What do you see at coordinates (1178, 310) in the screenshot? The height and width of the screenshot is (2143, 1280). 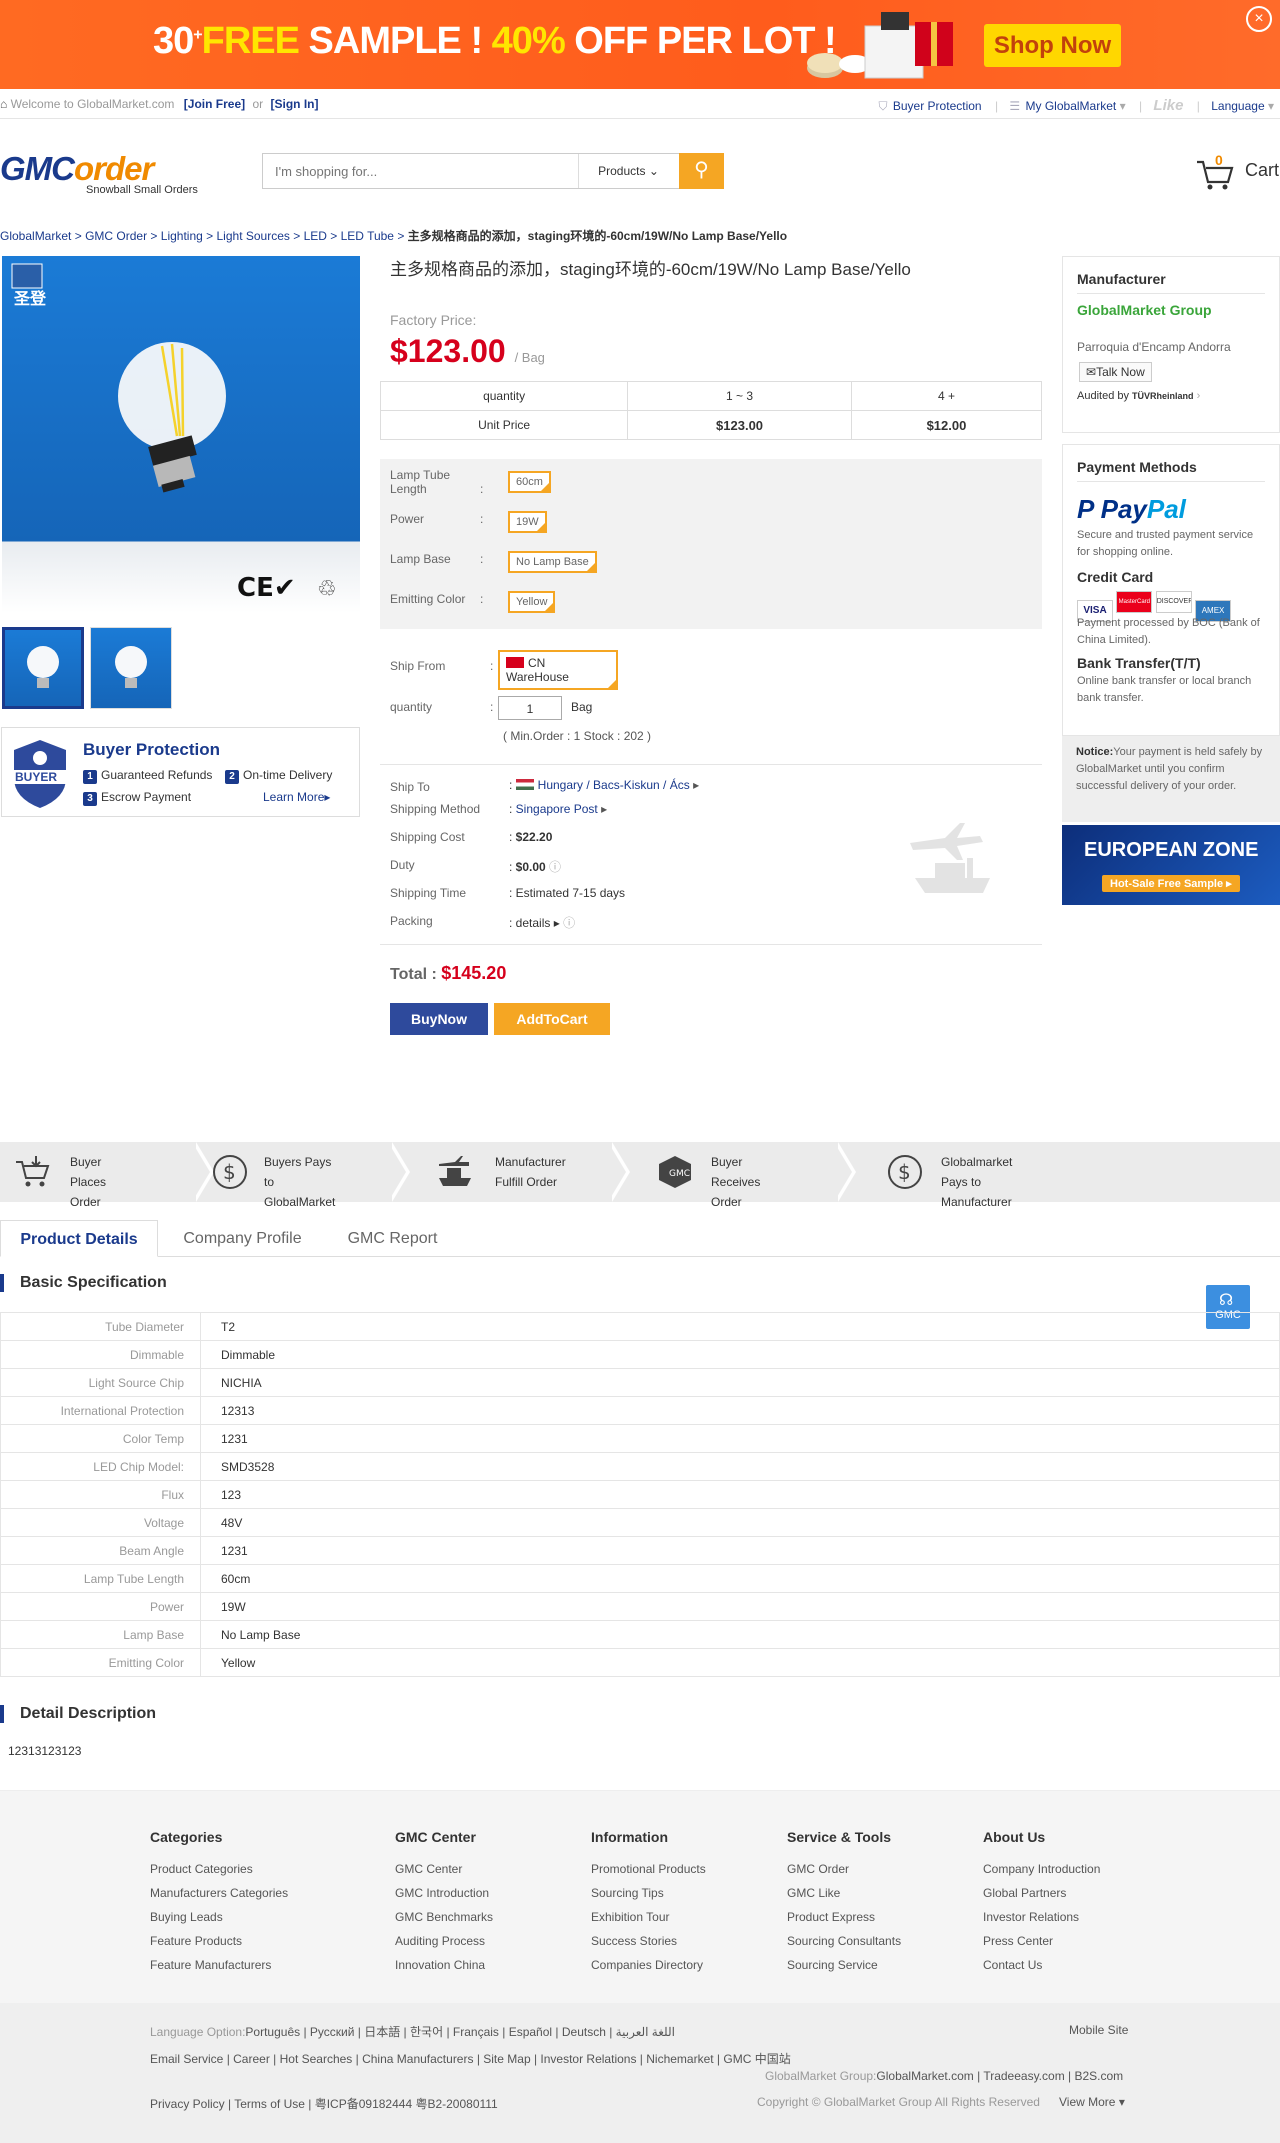 I see `manufacturer-name: GlobalMarket Group` at bounding box center [1178, 310].